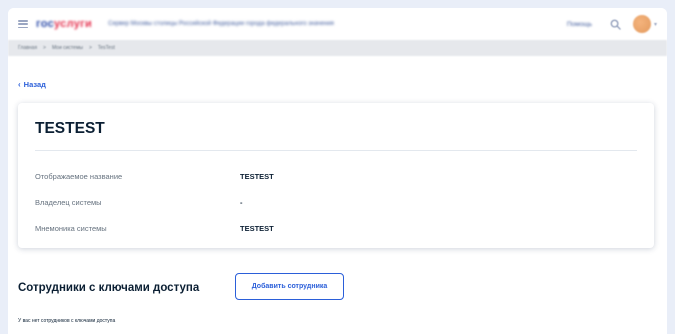 This screenshot has height=334, width=675. Describe the element at coordinates (655, 24) in the screenshot. I see `chevron-down-icon: ▾` at that location.